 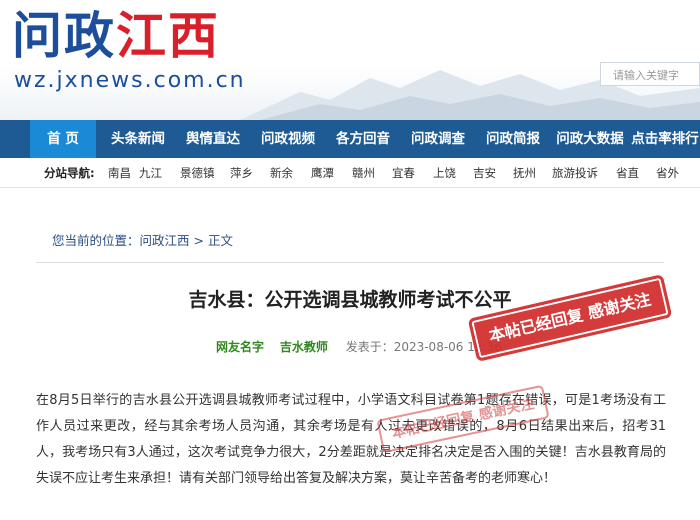 I want to click on nav-item-opinion: 舆情直达, so click(x=213, y=139).